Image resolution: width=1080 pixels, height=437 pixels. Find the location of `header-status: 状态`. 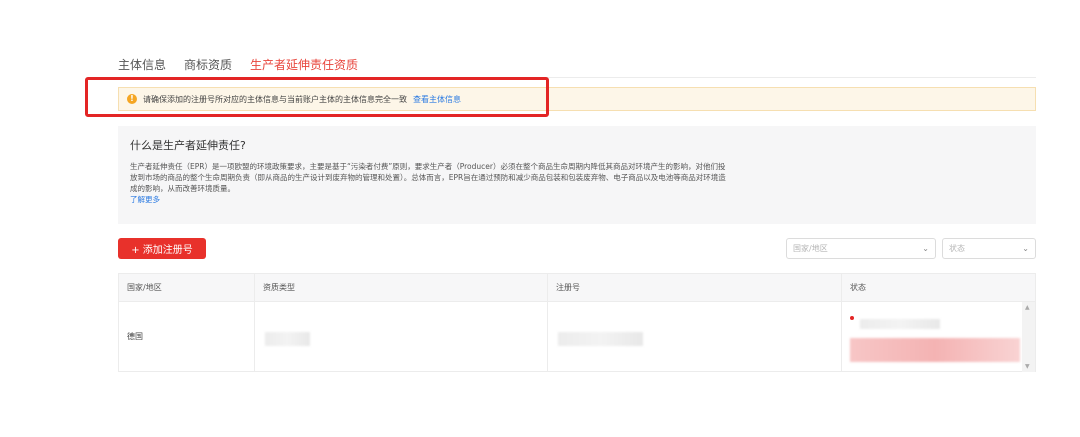

header-status: 状态 is located at coordinates (858, 287).